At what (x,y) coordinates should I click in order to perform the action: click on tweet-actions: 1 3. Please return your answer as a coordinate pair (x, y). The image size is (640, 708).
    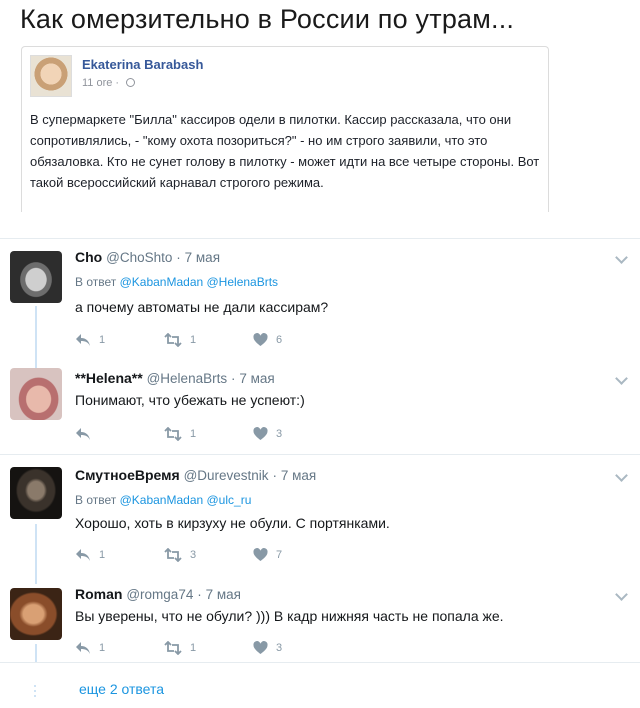
    Looking at the image, I should click on (205, 434).